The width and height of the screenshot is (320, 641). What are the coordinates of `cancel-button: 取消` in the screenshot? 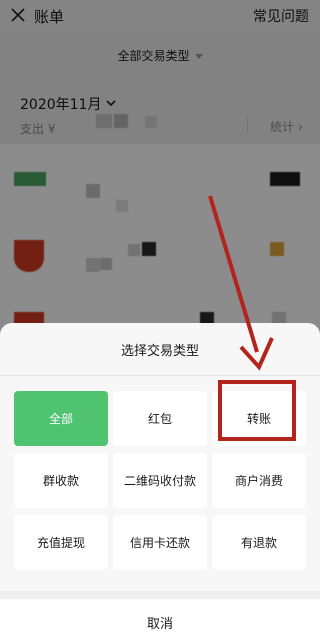 It's located at (160, 620).